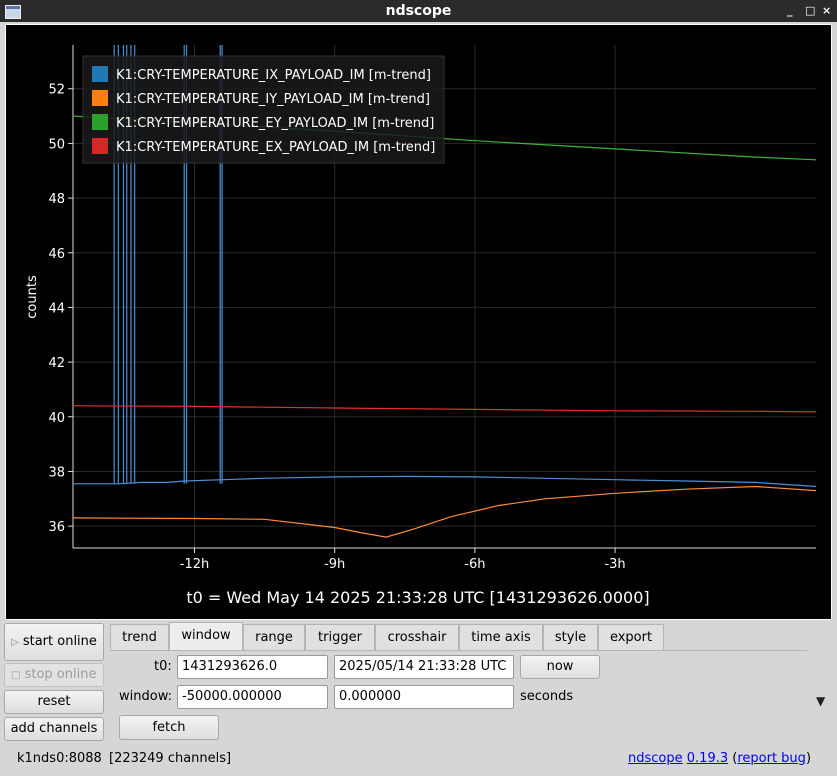 The height and width of the screenshot is (776, 837). What do you see at coordinates (54, 729) in the screenshot?
I see `add-channels-button: add channels` at bounding box center [54, 729].